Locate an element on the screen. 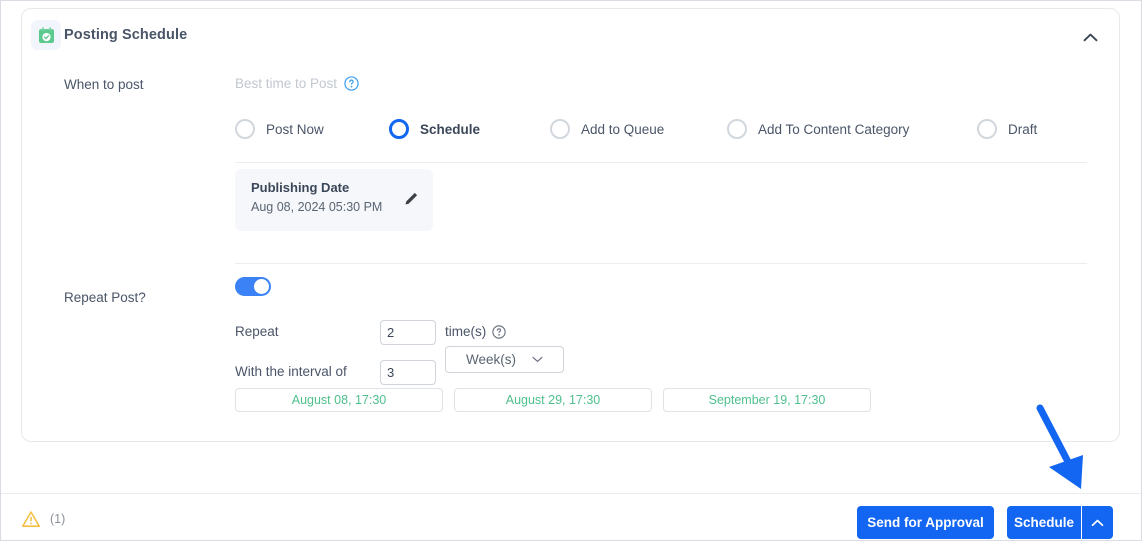 The height and width of the screenshot is (541, 1142). radio-label: Add to Queue is located at coordinates (623, 129).